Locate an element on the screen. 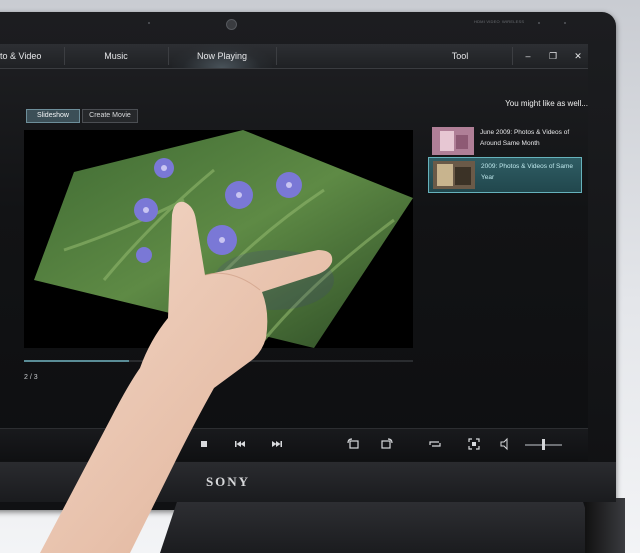  webcam is located at coordinates (231, 24).